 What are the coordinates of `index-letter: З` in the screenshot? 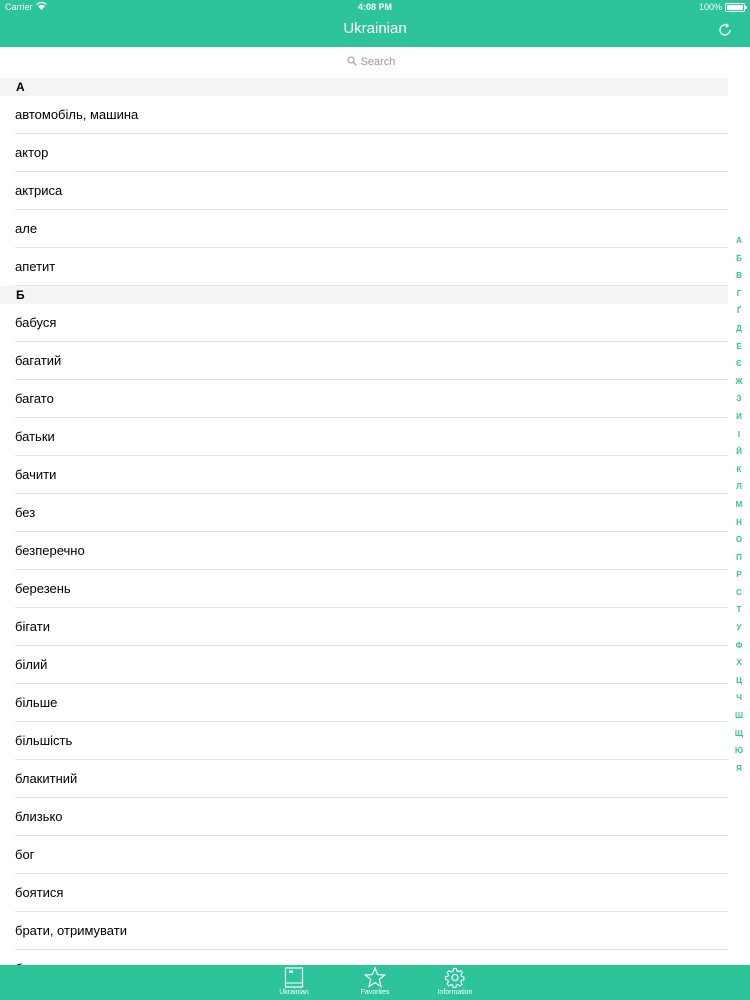 It's located at (739, 399).